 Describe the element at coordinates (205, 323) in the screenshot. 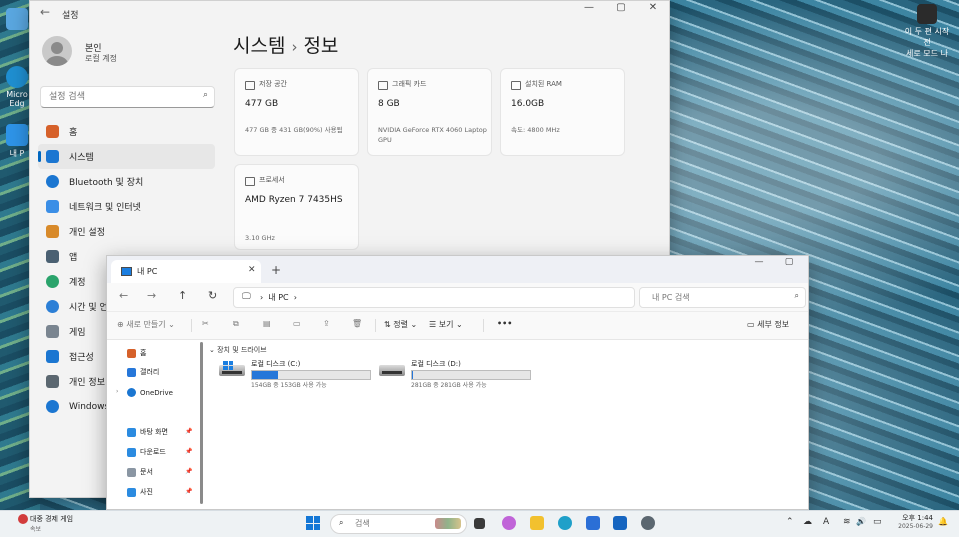

I see `cut-icon: ✂` at that location.